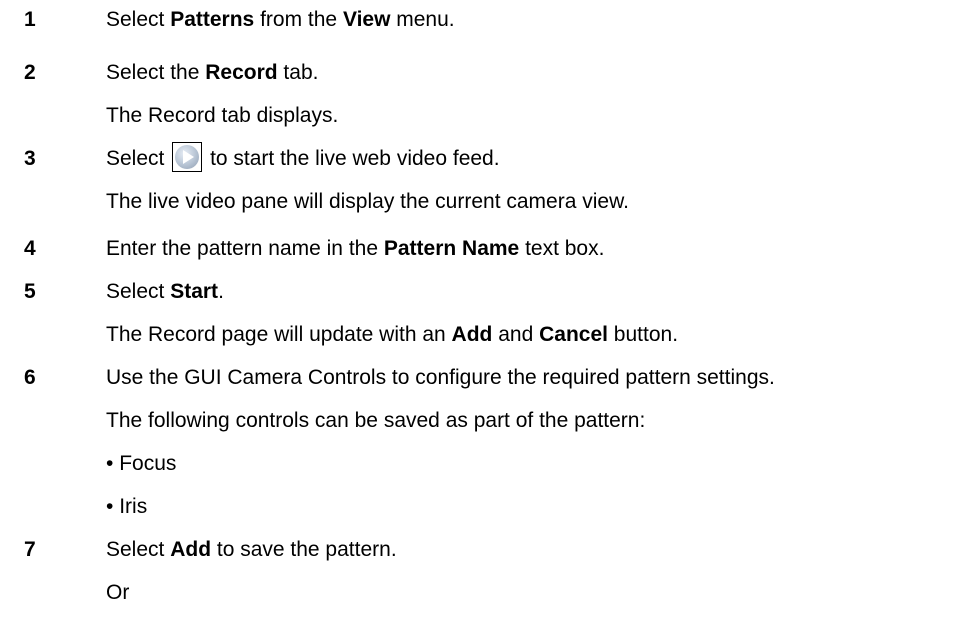 This screenshot has height=621, width=955. I want to click on step-text: Select the Record tab., so click(212, 72).